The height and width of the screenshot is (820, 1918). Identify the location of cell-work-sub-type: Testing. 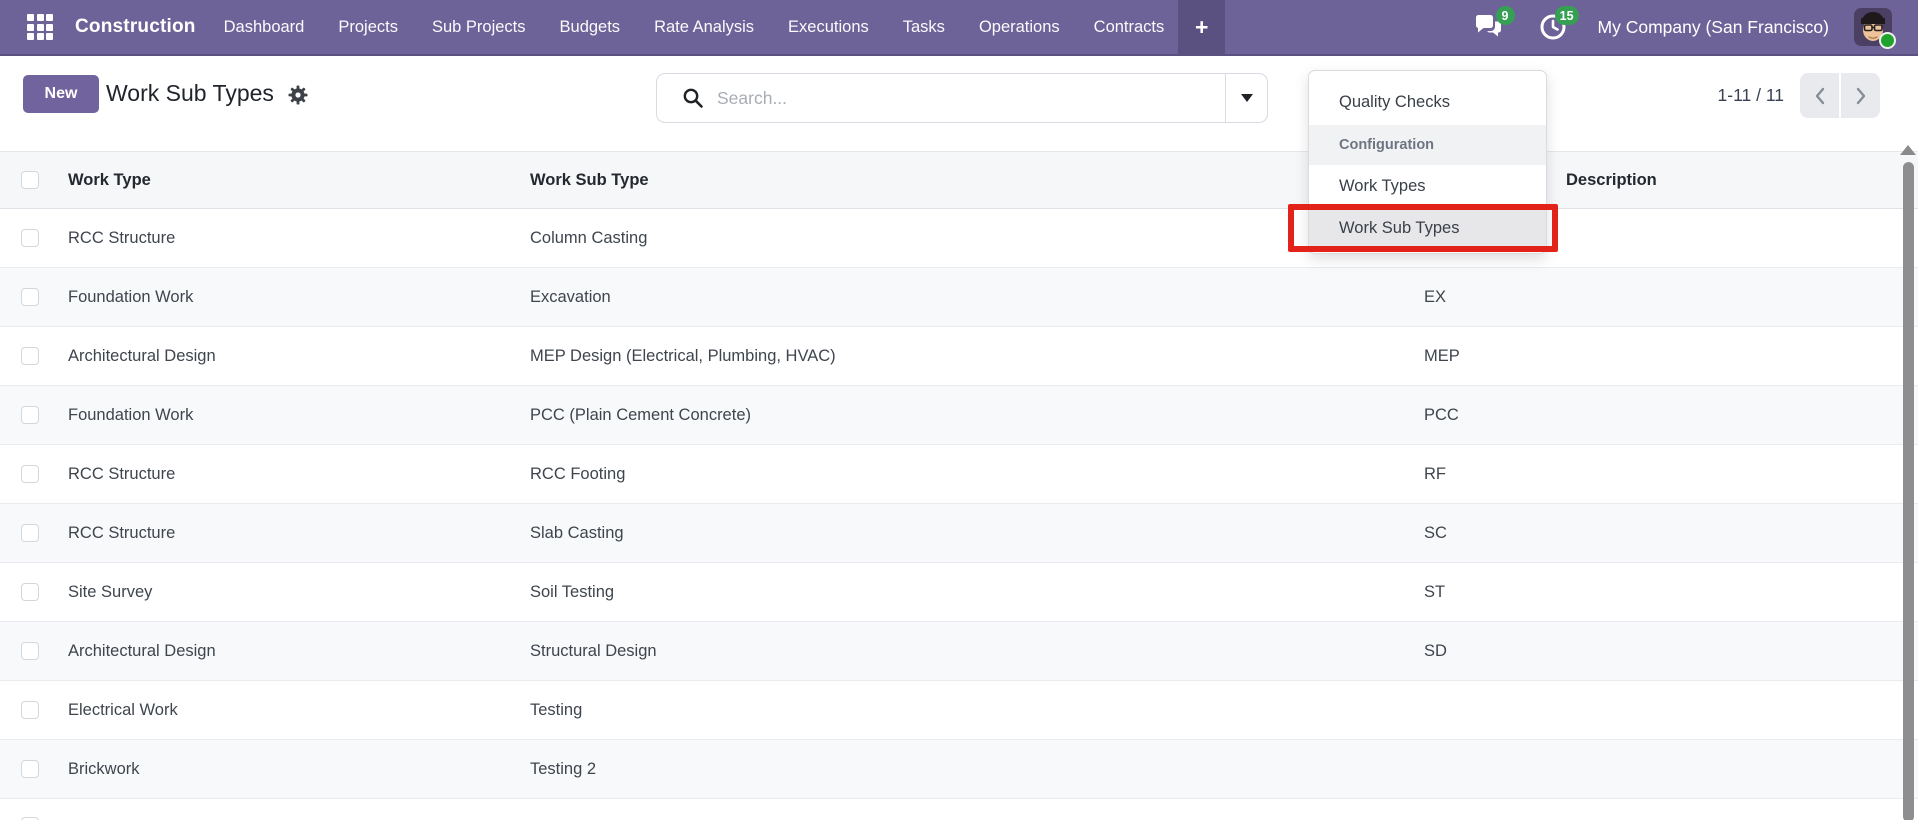
(556, 709).